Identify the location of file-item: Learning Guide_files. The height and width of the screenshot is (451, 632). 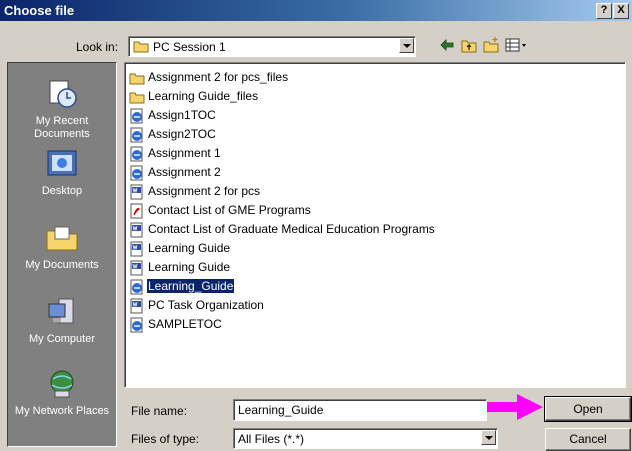
(194, 96).